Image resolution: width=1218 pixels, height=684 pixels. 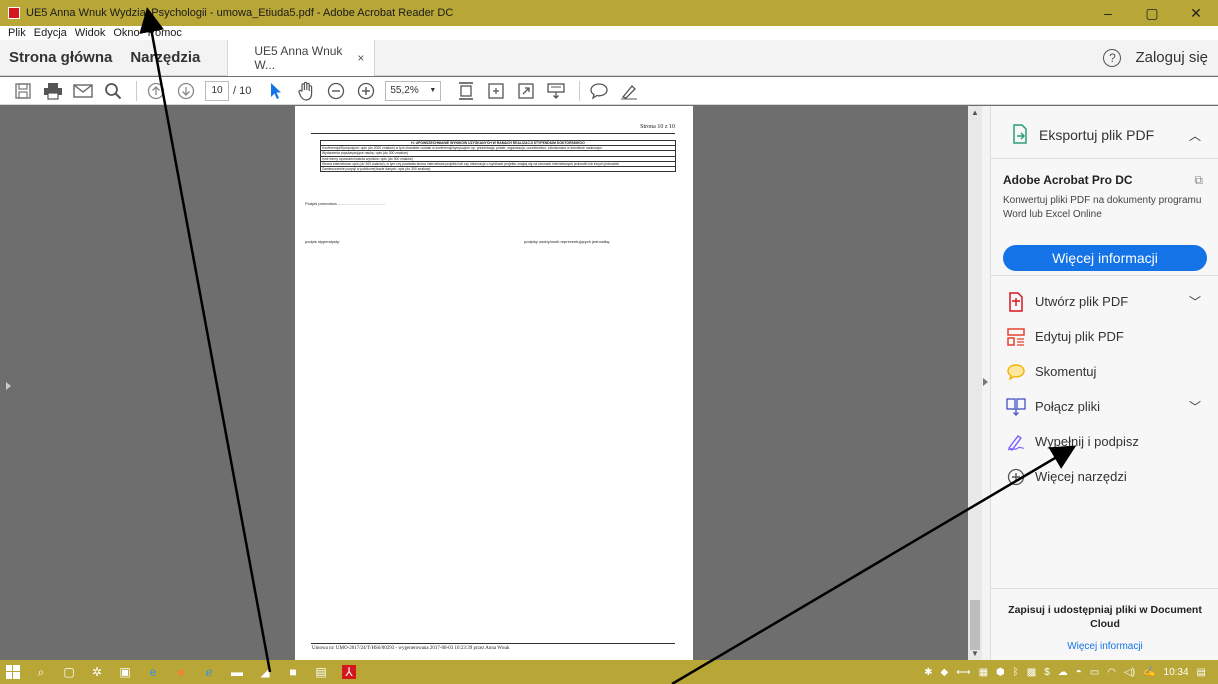 I want to click on tool-combine-files: Połącz pliki ﹀, so click(x=1104, y=406).